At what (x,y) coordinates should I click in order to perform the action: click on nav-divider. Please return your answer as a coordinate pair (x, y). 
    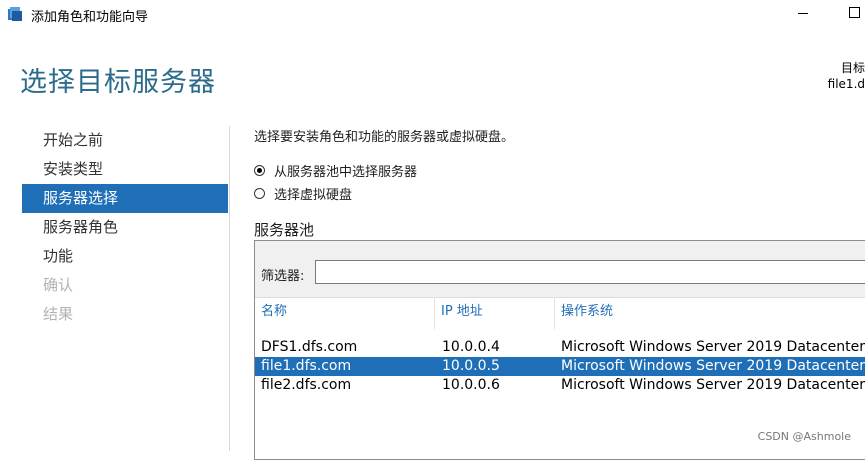
    Looking at the image, I should click on (229, 288).